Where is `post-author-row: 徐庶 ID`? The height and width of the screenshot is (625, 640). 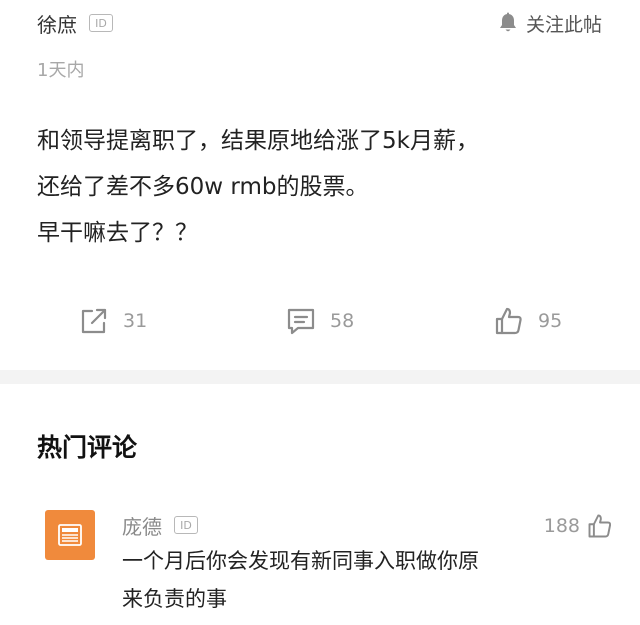
post-author-row: 徐庶 ID is located at coordinates (75, 23).